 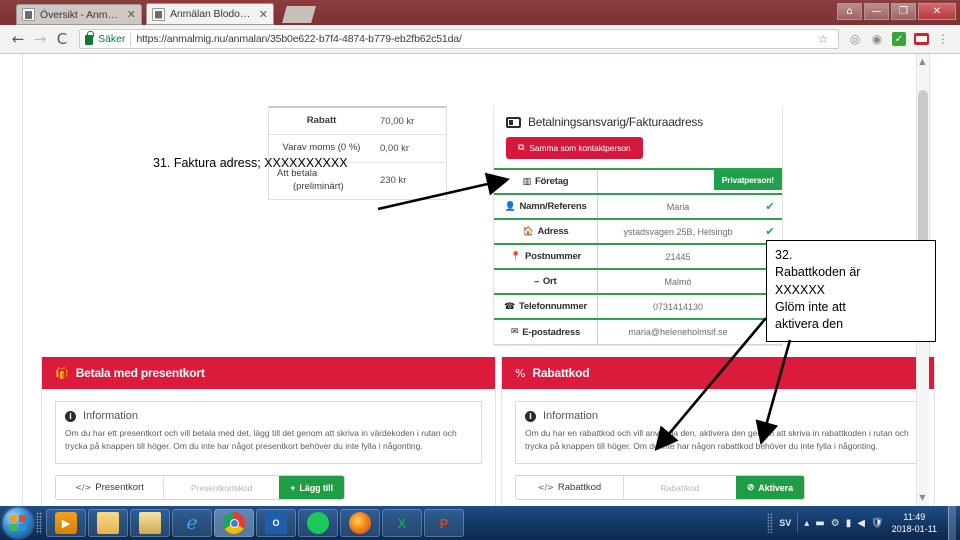 I want to click on add-giftcard-button: + Lägg till, so click(x=311, y=488).